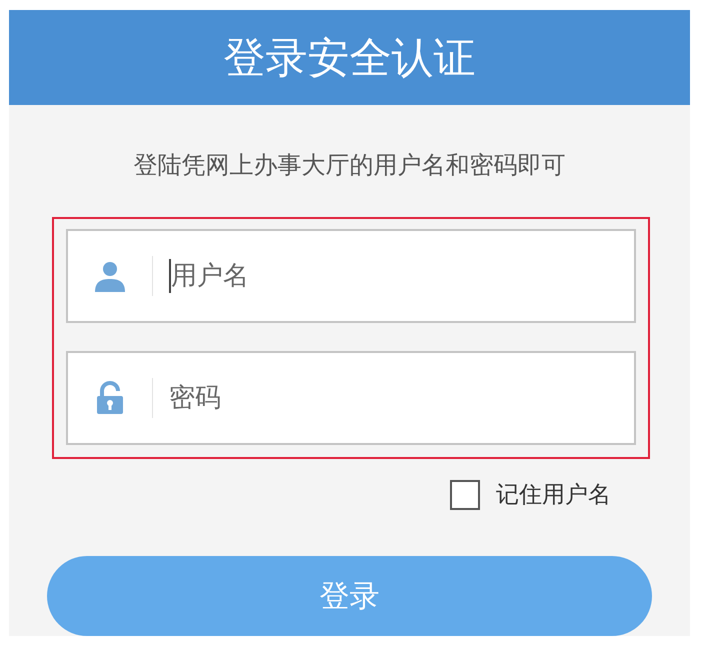 The height and width of the screenshot is (649, 701). I want to click on remember-label: 记住用户名, so click(553, 495).